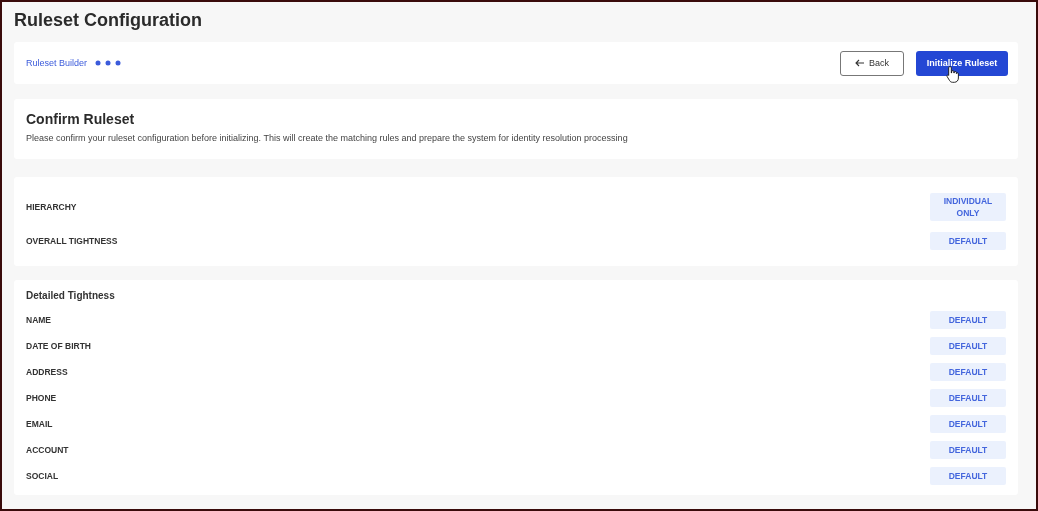 The image size is (1038, 511). Describe the element at coordinates (108, 63) in the screenshot. I see `dots-icon` at that location.